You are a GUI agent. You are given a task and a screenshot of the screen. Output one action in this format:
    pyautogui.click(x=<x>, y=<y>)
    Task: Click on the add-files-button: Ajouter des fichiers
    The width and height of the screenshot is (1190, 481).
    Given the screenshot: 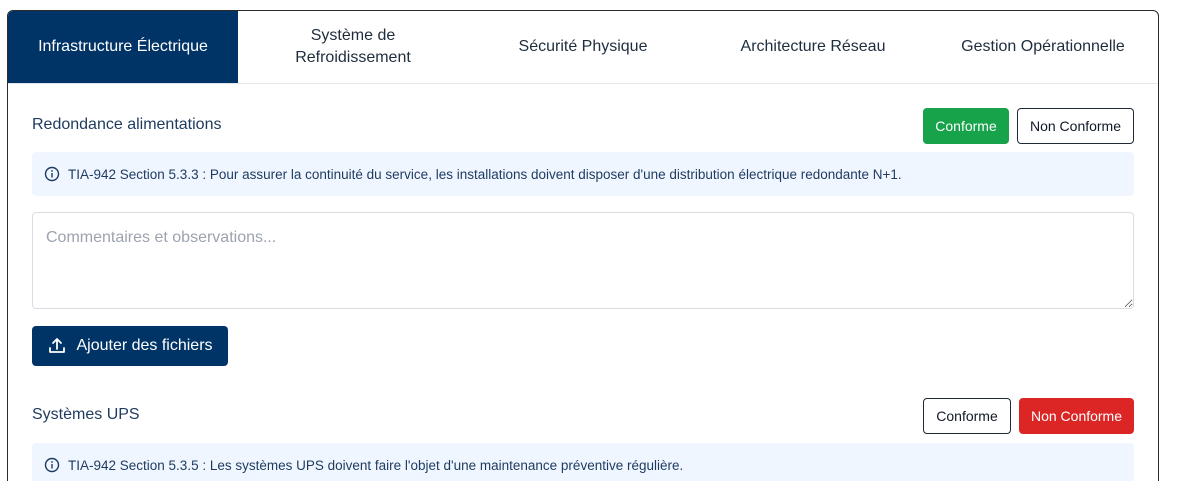 What is the action you would take?
    pyautogui.click(x=130, y=346)
    